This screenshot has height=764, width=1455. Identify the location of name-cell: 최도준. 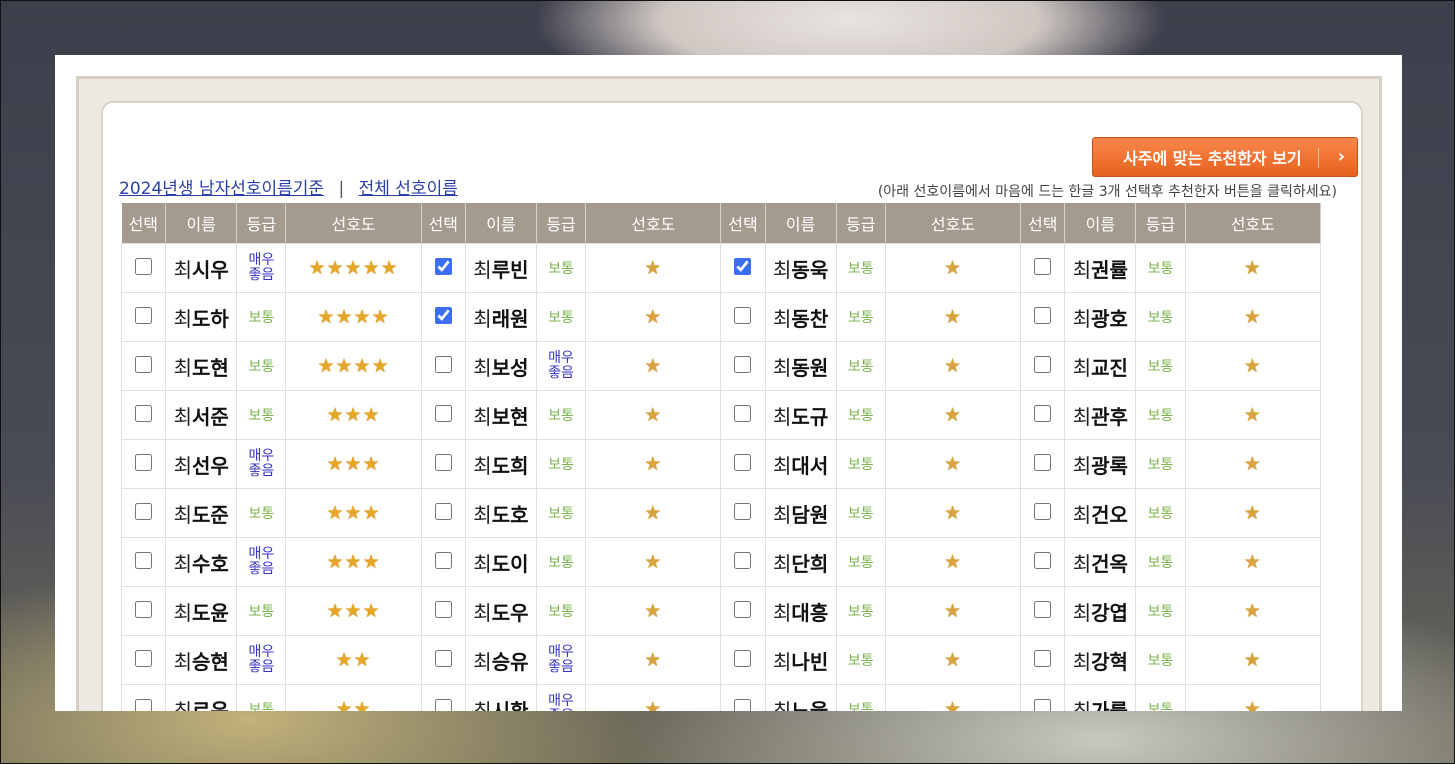
(201, 513).